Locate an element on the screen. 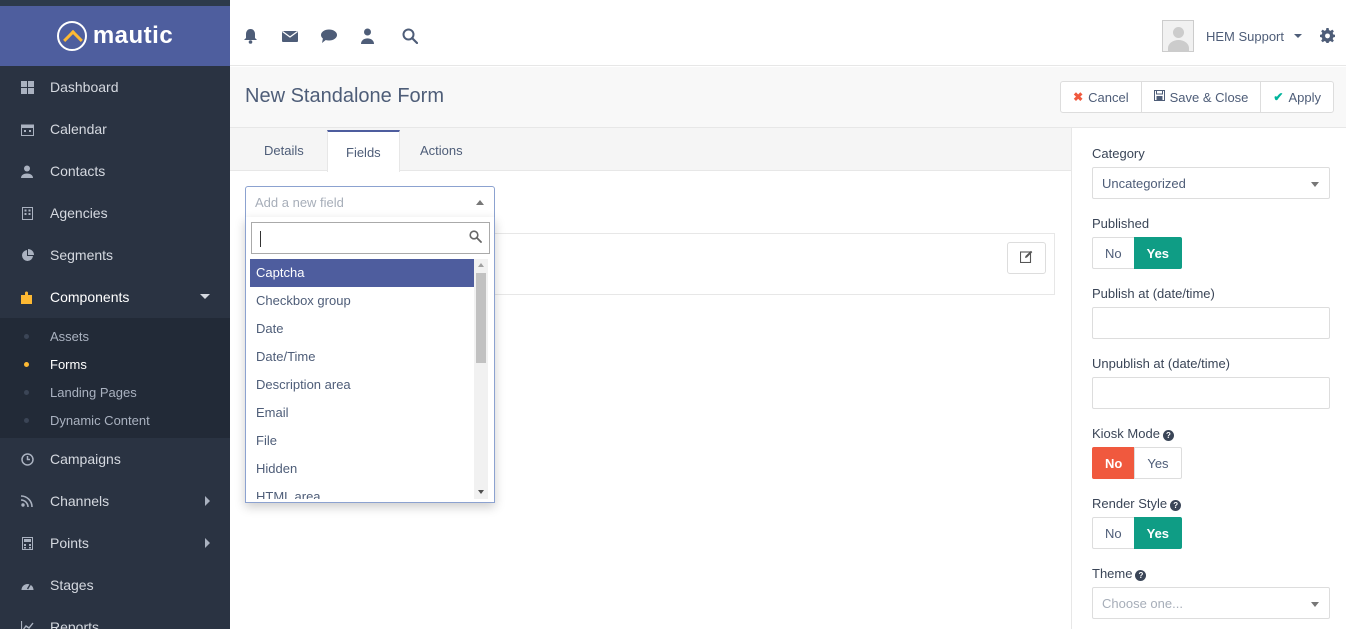 This screenshot has width=1346, height=629. user-icon is located at coordinates (369, 36).